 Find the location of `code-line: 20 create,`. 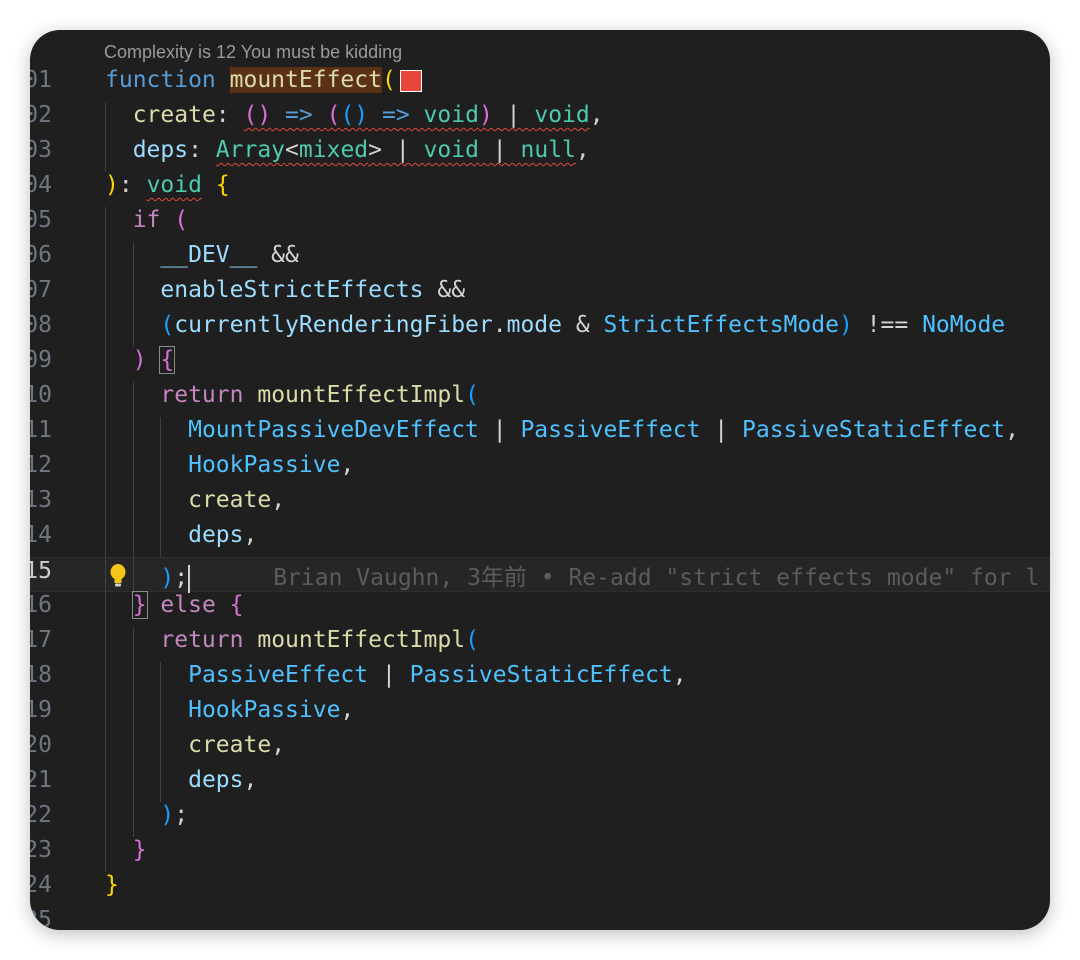

code-line: 20 create, is located at coordinates (540, 749).